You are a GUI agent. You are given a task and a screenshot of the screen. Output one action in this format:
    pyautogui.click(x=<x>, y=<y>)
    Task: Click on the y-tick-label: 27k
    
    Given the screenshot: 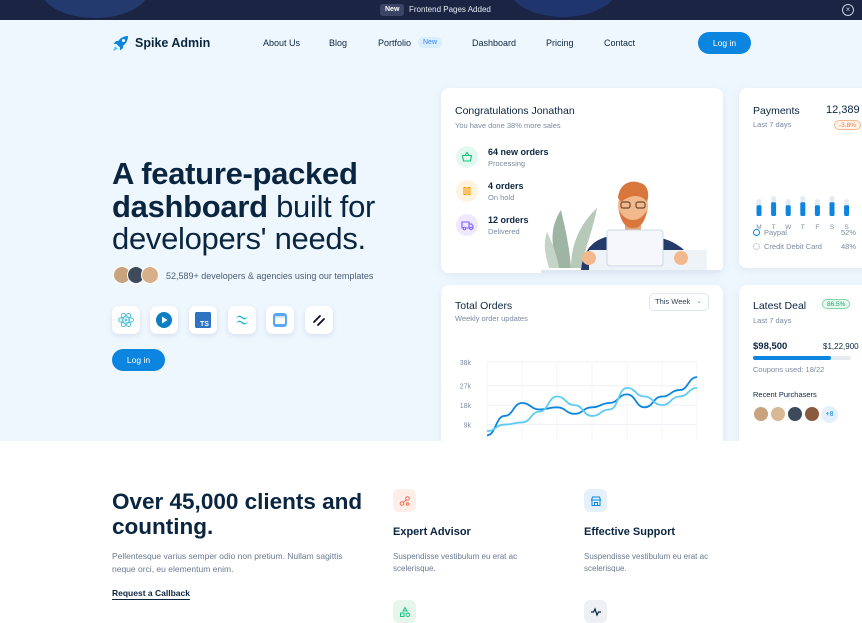 What is the action you would take?
    pyautogui.click(x=466, y=387)
    